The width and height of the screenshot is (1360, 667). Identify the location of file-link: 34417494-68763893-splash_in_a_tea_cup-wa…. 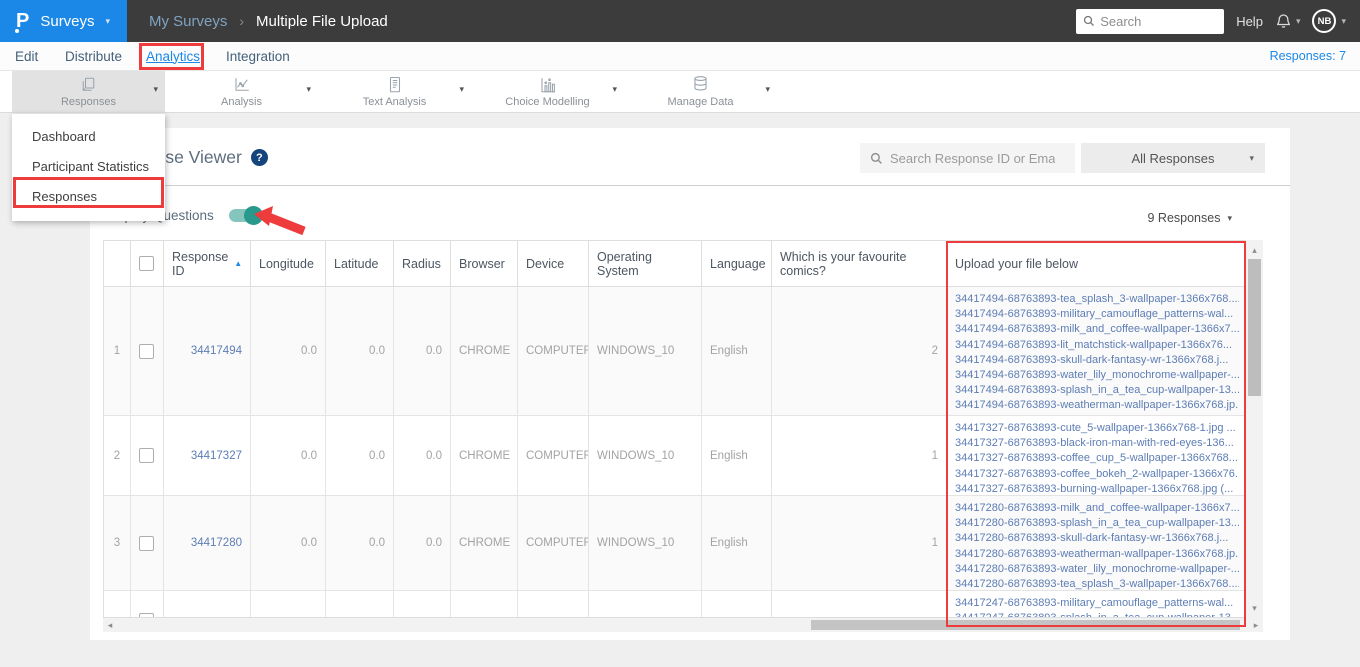
(1097, 390).